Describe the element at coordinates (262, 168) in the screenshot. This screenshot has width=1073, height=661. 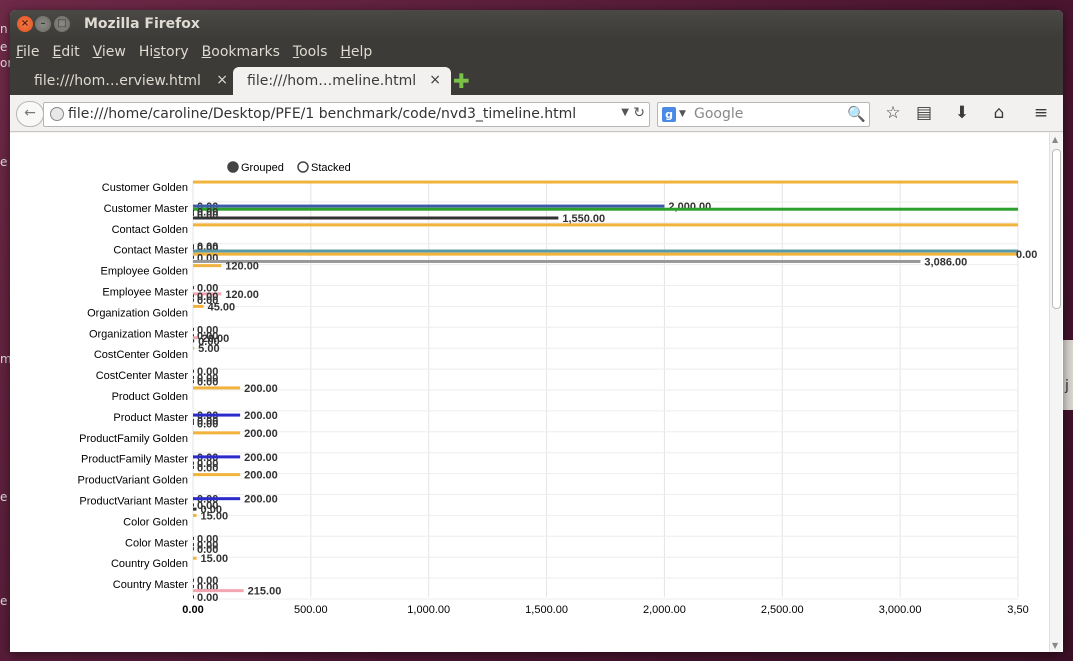
I see `legend-label: Grouped` at that location.